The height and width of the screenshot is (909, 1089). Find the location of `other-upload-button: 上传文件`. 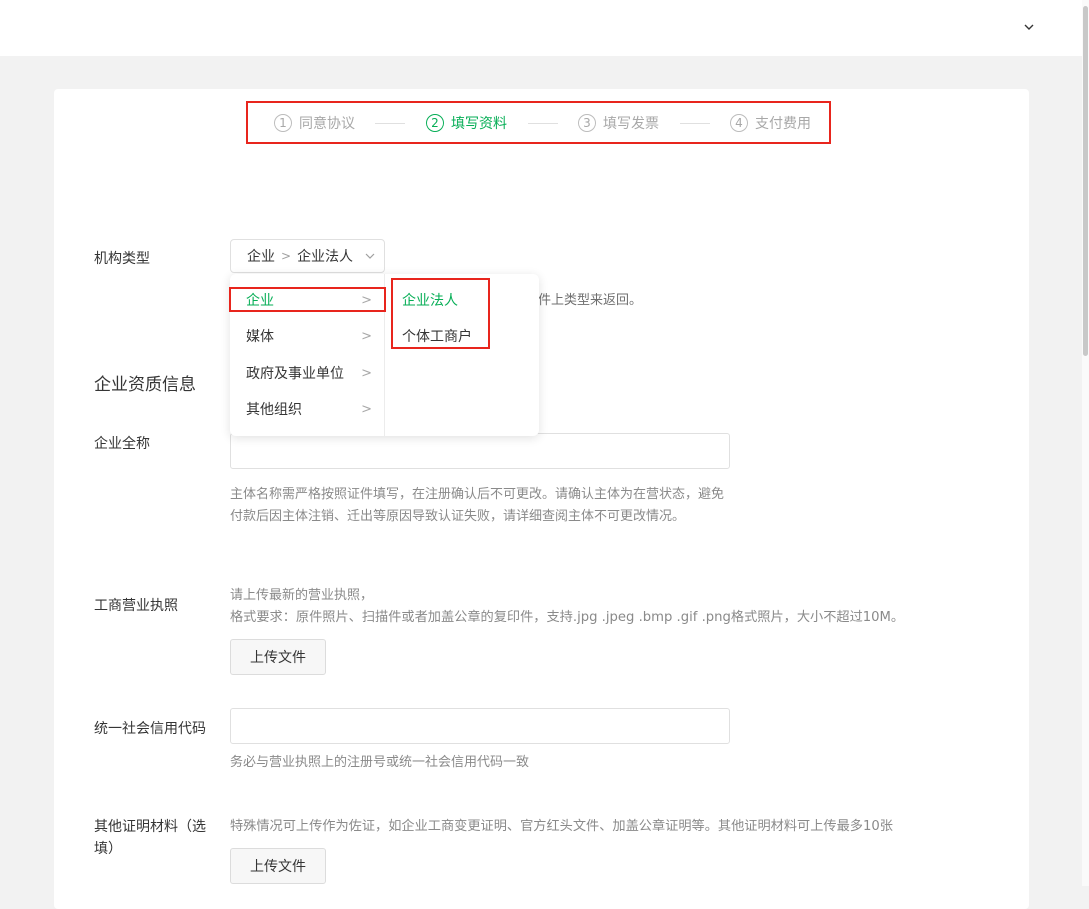

other-upload-button: 上传文件 is located at coordinates (278, 866).